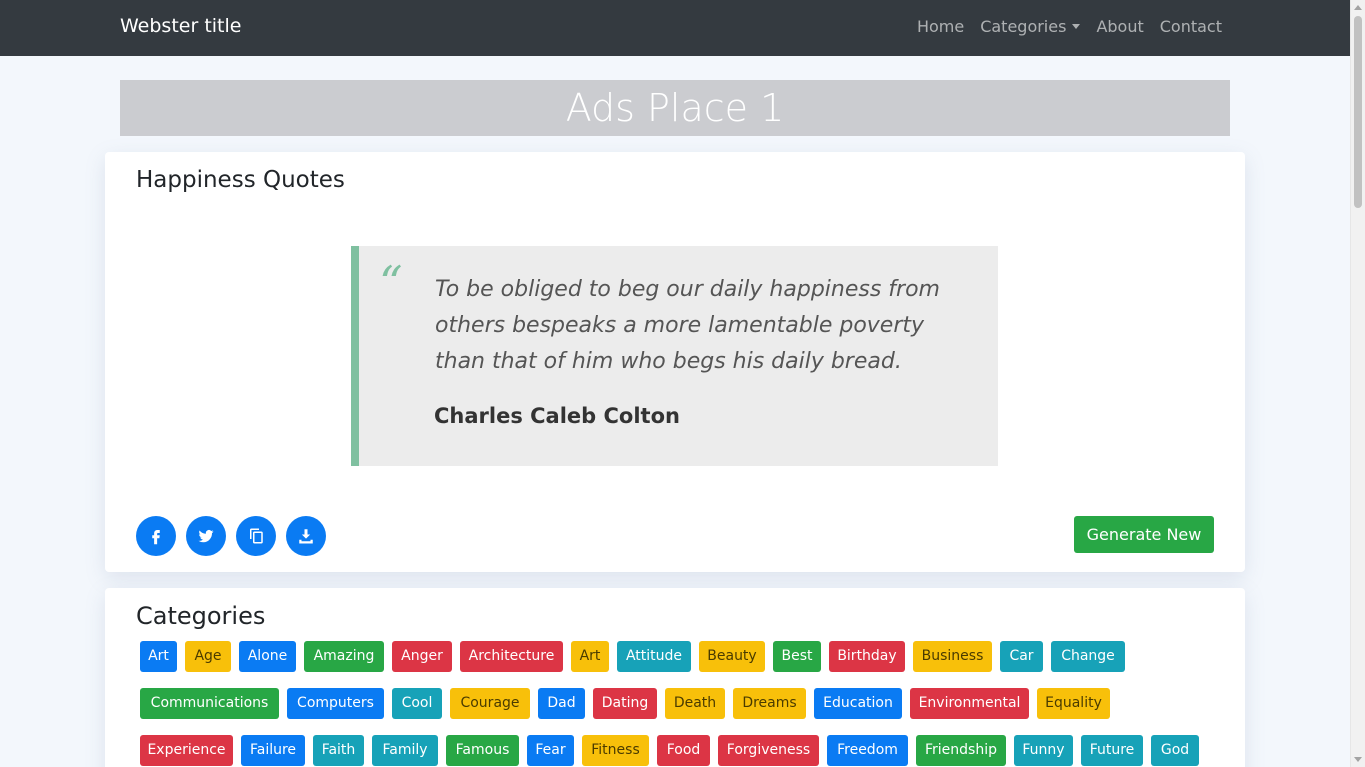 The image size is (1365, 767). What do you see at coordinates (391, 283) in the screenshot?
I see `quote-mark-icon: “` at bounding box center [391, 283].